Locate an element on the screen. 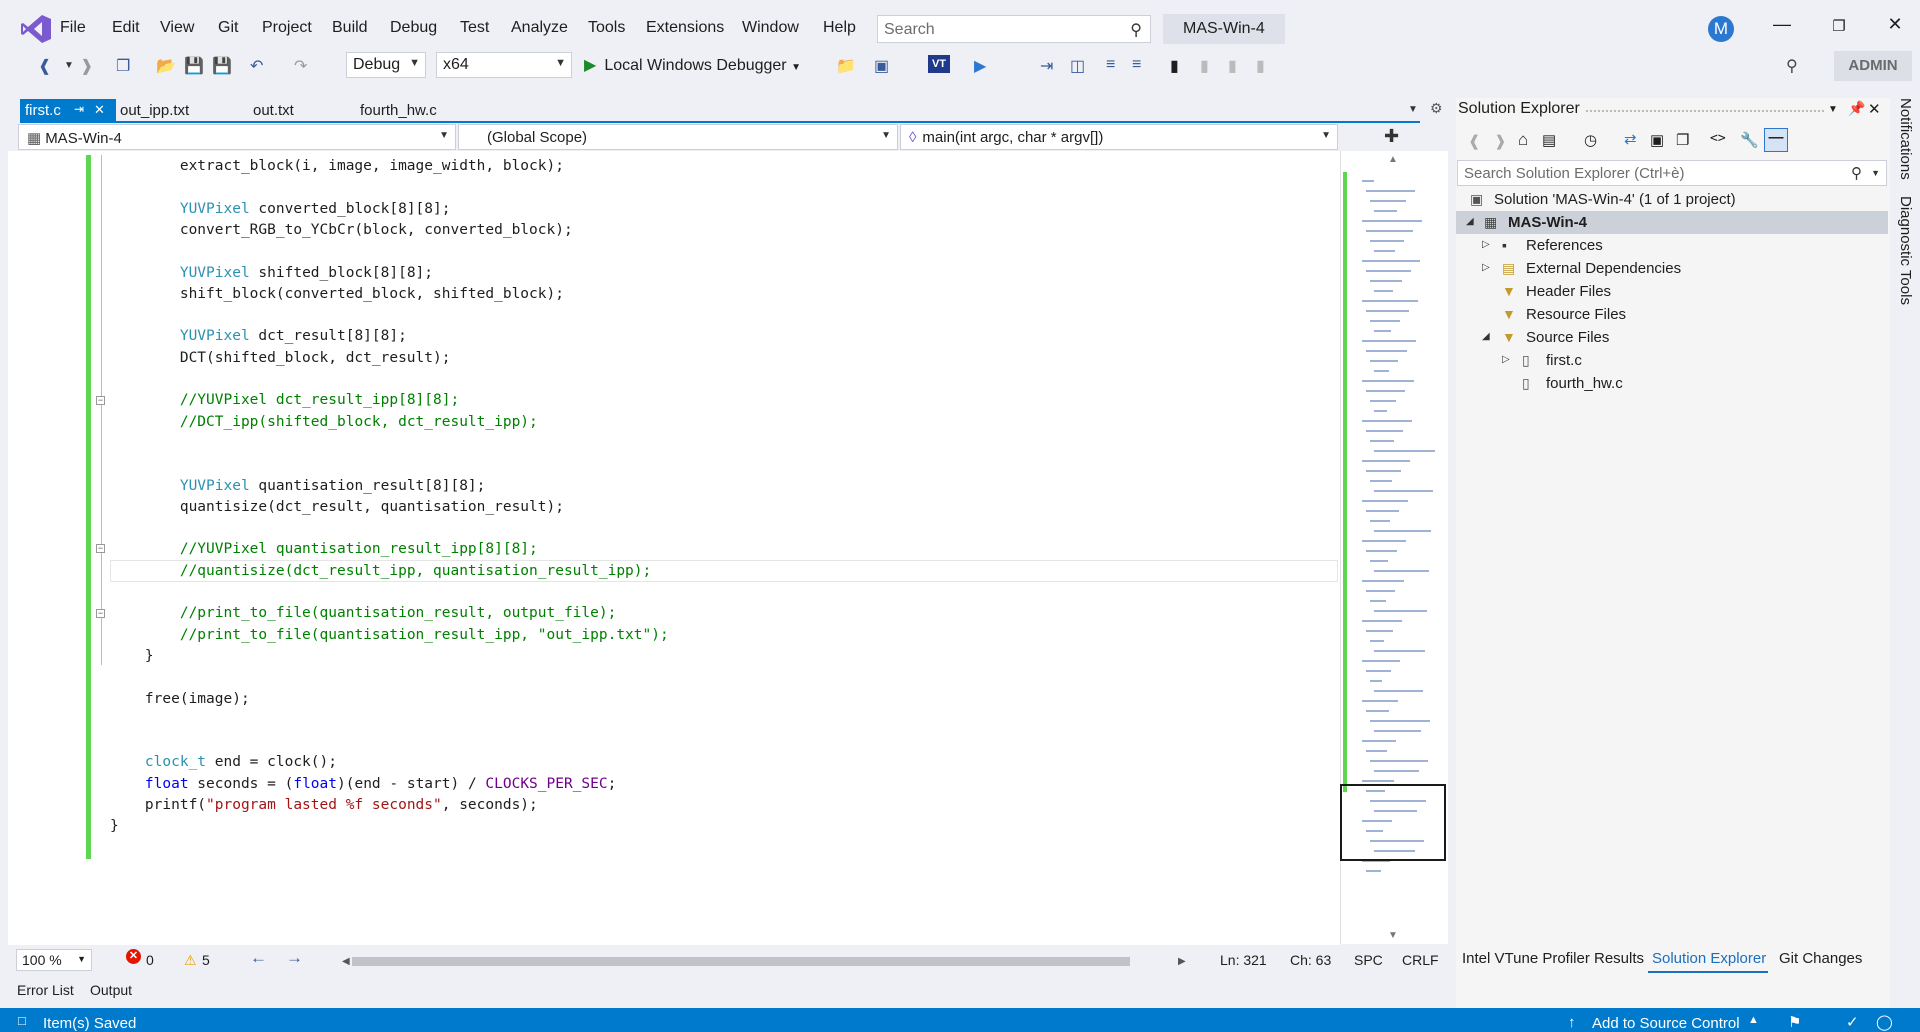 The width and height of the screenshot is (1920, 1032). back-dropdown-icon: ▼ is located at coordinates (69, 65).